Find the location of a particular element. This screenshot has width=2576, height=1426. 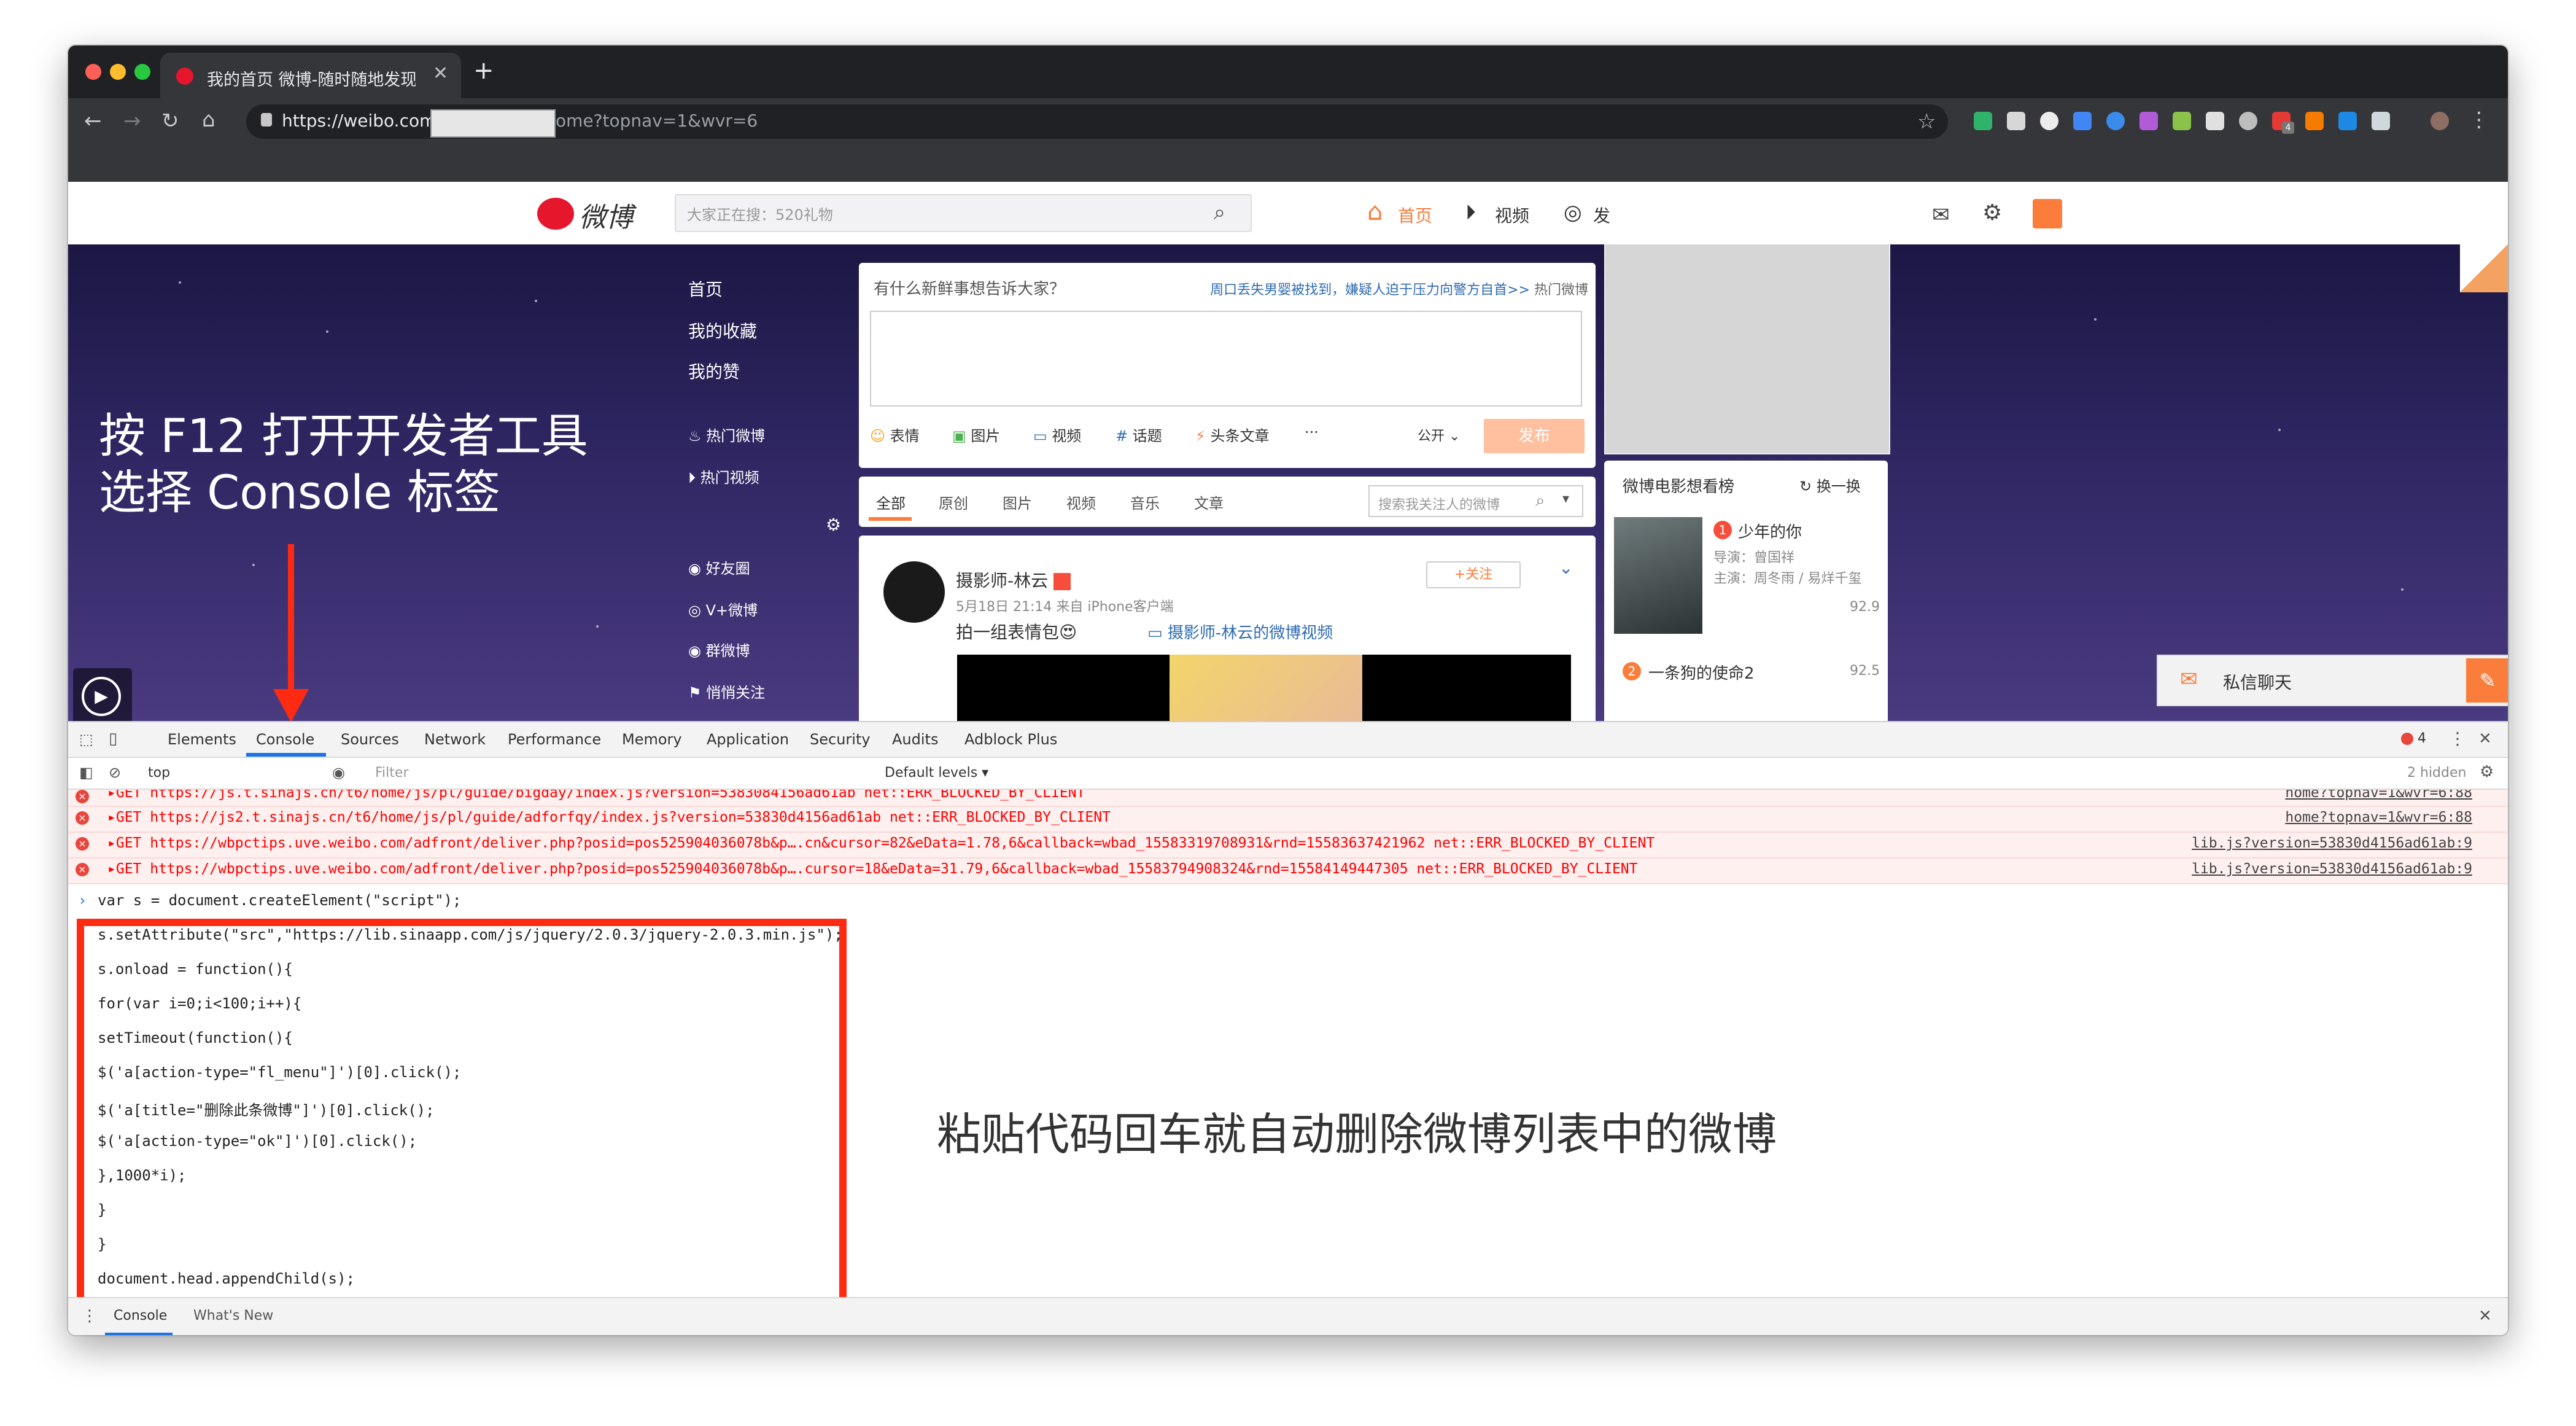

devtools-tab-audits: Audits is located at coordinates (915, 739).